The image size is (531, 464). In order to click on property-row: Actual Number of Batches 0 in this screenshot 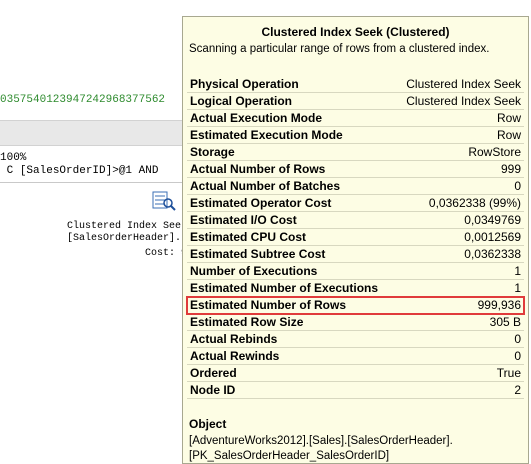, I will do `click(355, 186)`.